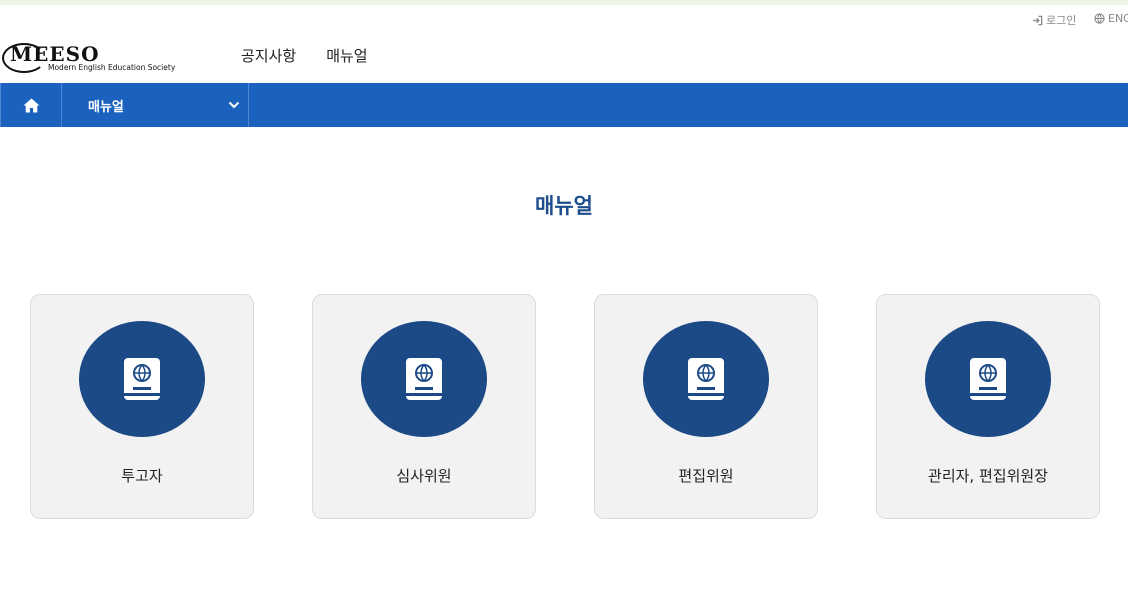 This screenshot has height=596, width=1128. I want to click on page-title: 매뉴얼, so click(564, 206).